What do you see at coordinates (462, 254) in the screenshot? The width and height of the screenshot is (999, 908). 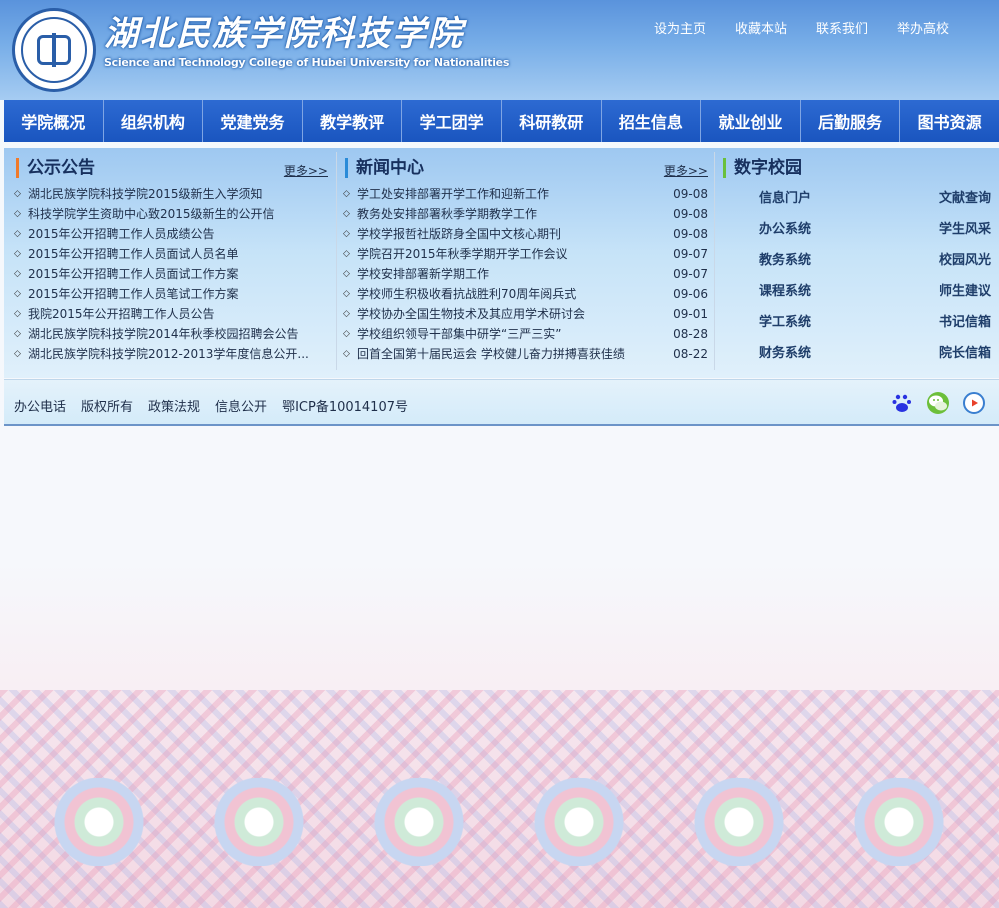 I see `news-item-text: 学院召开2015年秋季学期开学工作会议` at bounding box center [462, 254].